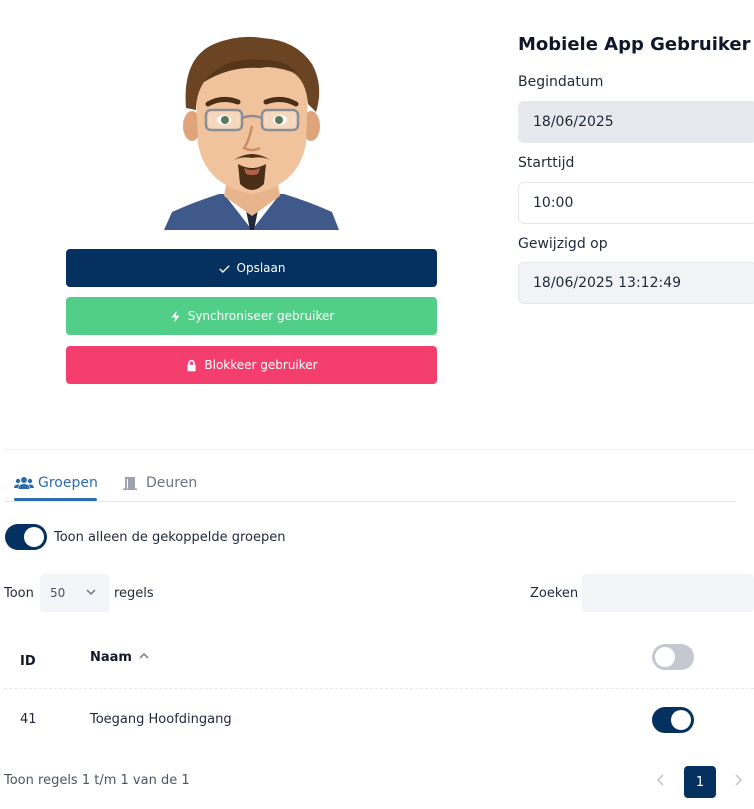  Describe the element at coordinates (175, 316) in the screenshot. I see `bolt-icon` at that location.